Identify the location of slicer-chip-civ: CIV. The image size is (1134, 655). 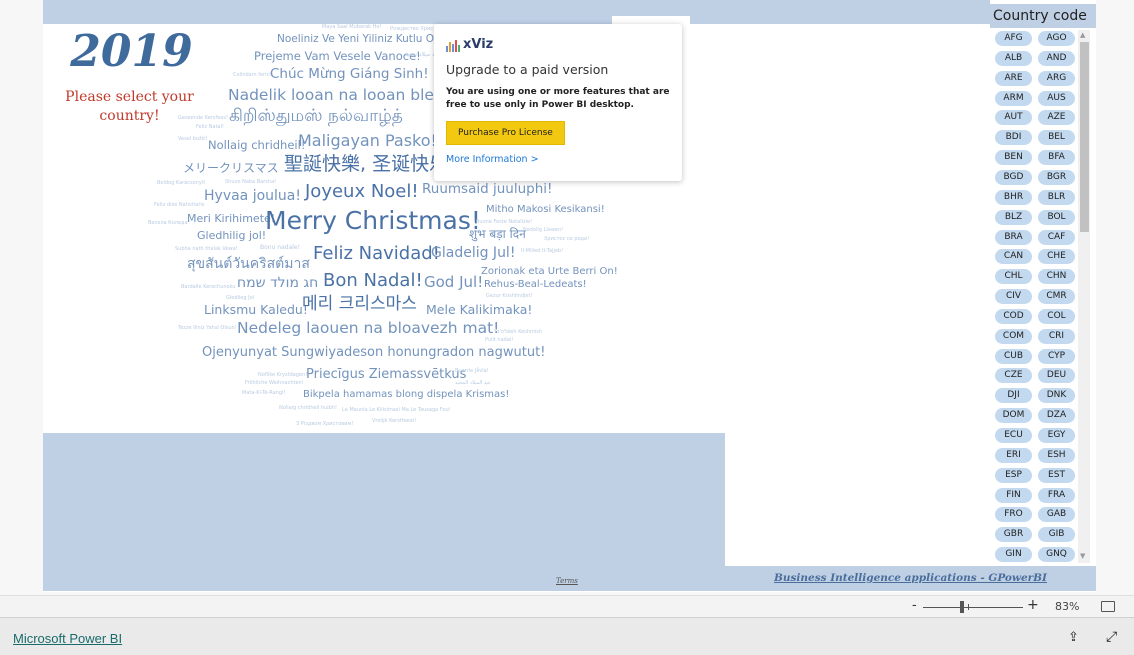
(1013, 297).